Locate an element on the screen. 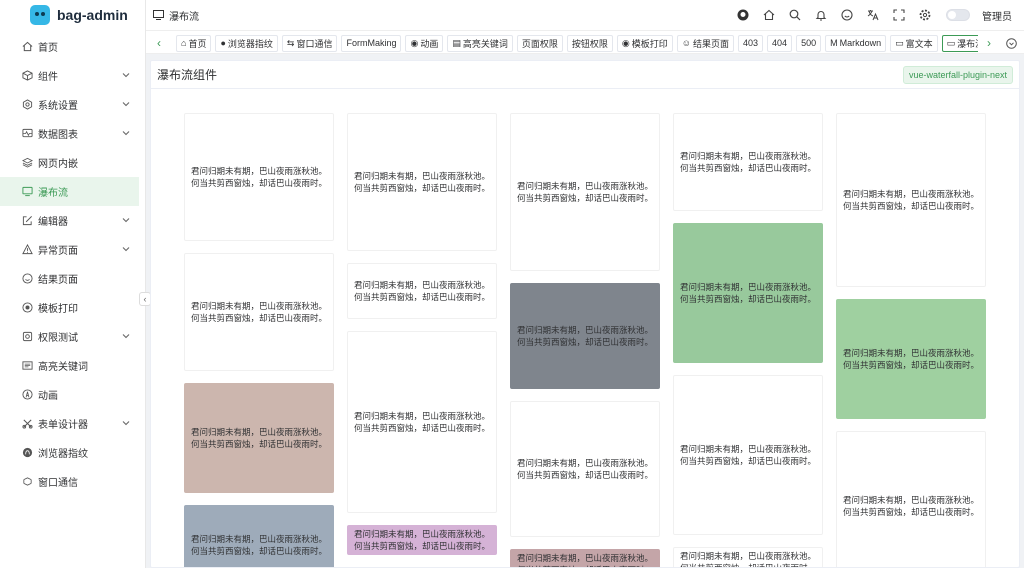 The image size is (1024, 568). tag-label: 瀑布流 is located at coordinates (967, 43).